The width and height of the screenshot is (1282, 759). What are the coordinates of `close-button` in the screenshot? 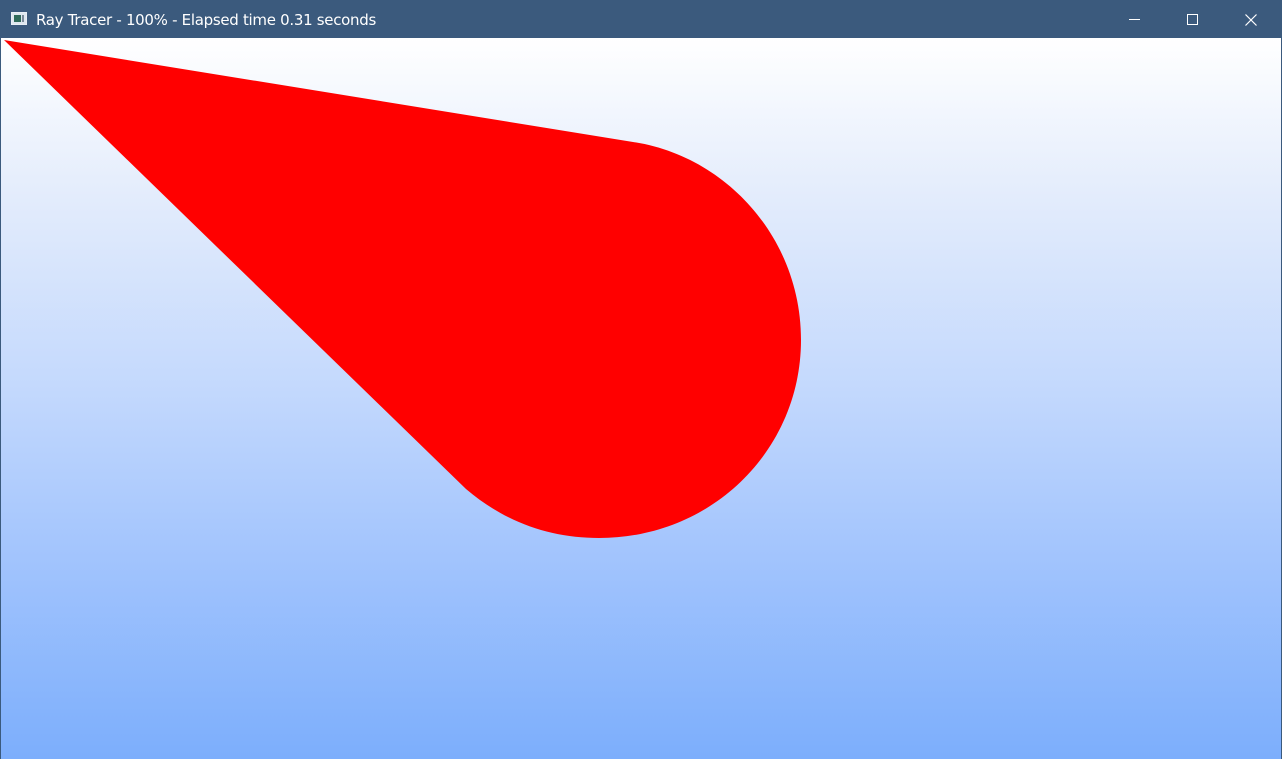 It's located at (1250, 19).